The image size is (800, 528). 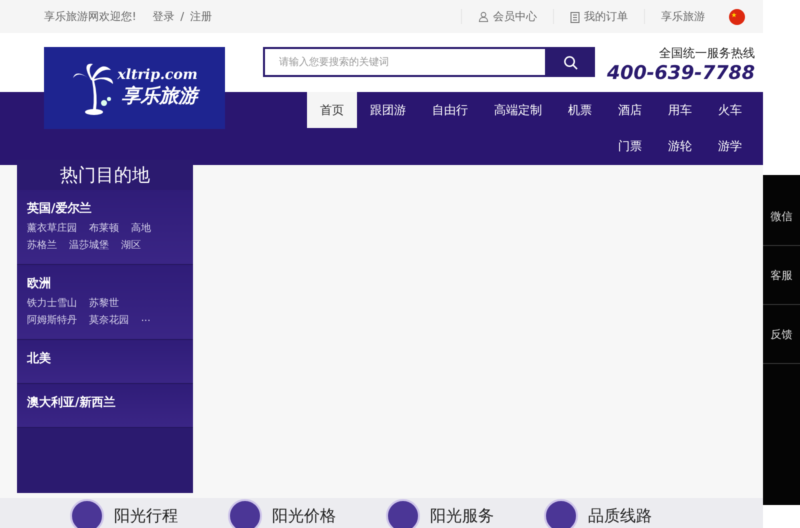 I want to click on register-link: 注册, so click(x=201, y=16).